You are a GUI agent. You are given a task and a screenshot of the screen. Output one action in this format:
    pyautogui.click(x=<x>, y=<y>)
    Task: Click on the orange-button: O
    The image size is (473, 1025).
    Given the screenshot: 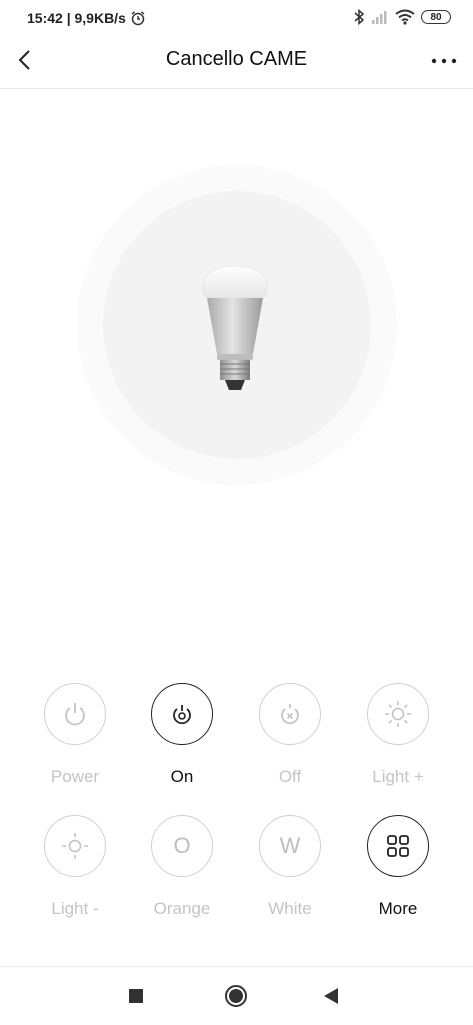 What is the action you would take?
    pyautogui.click(x=182, y=846)
    